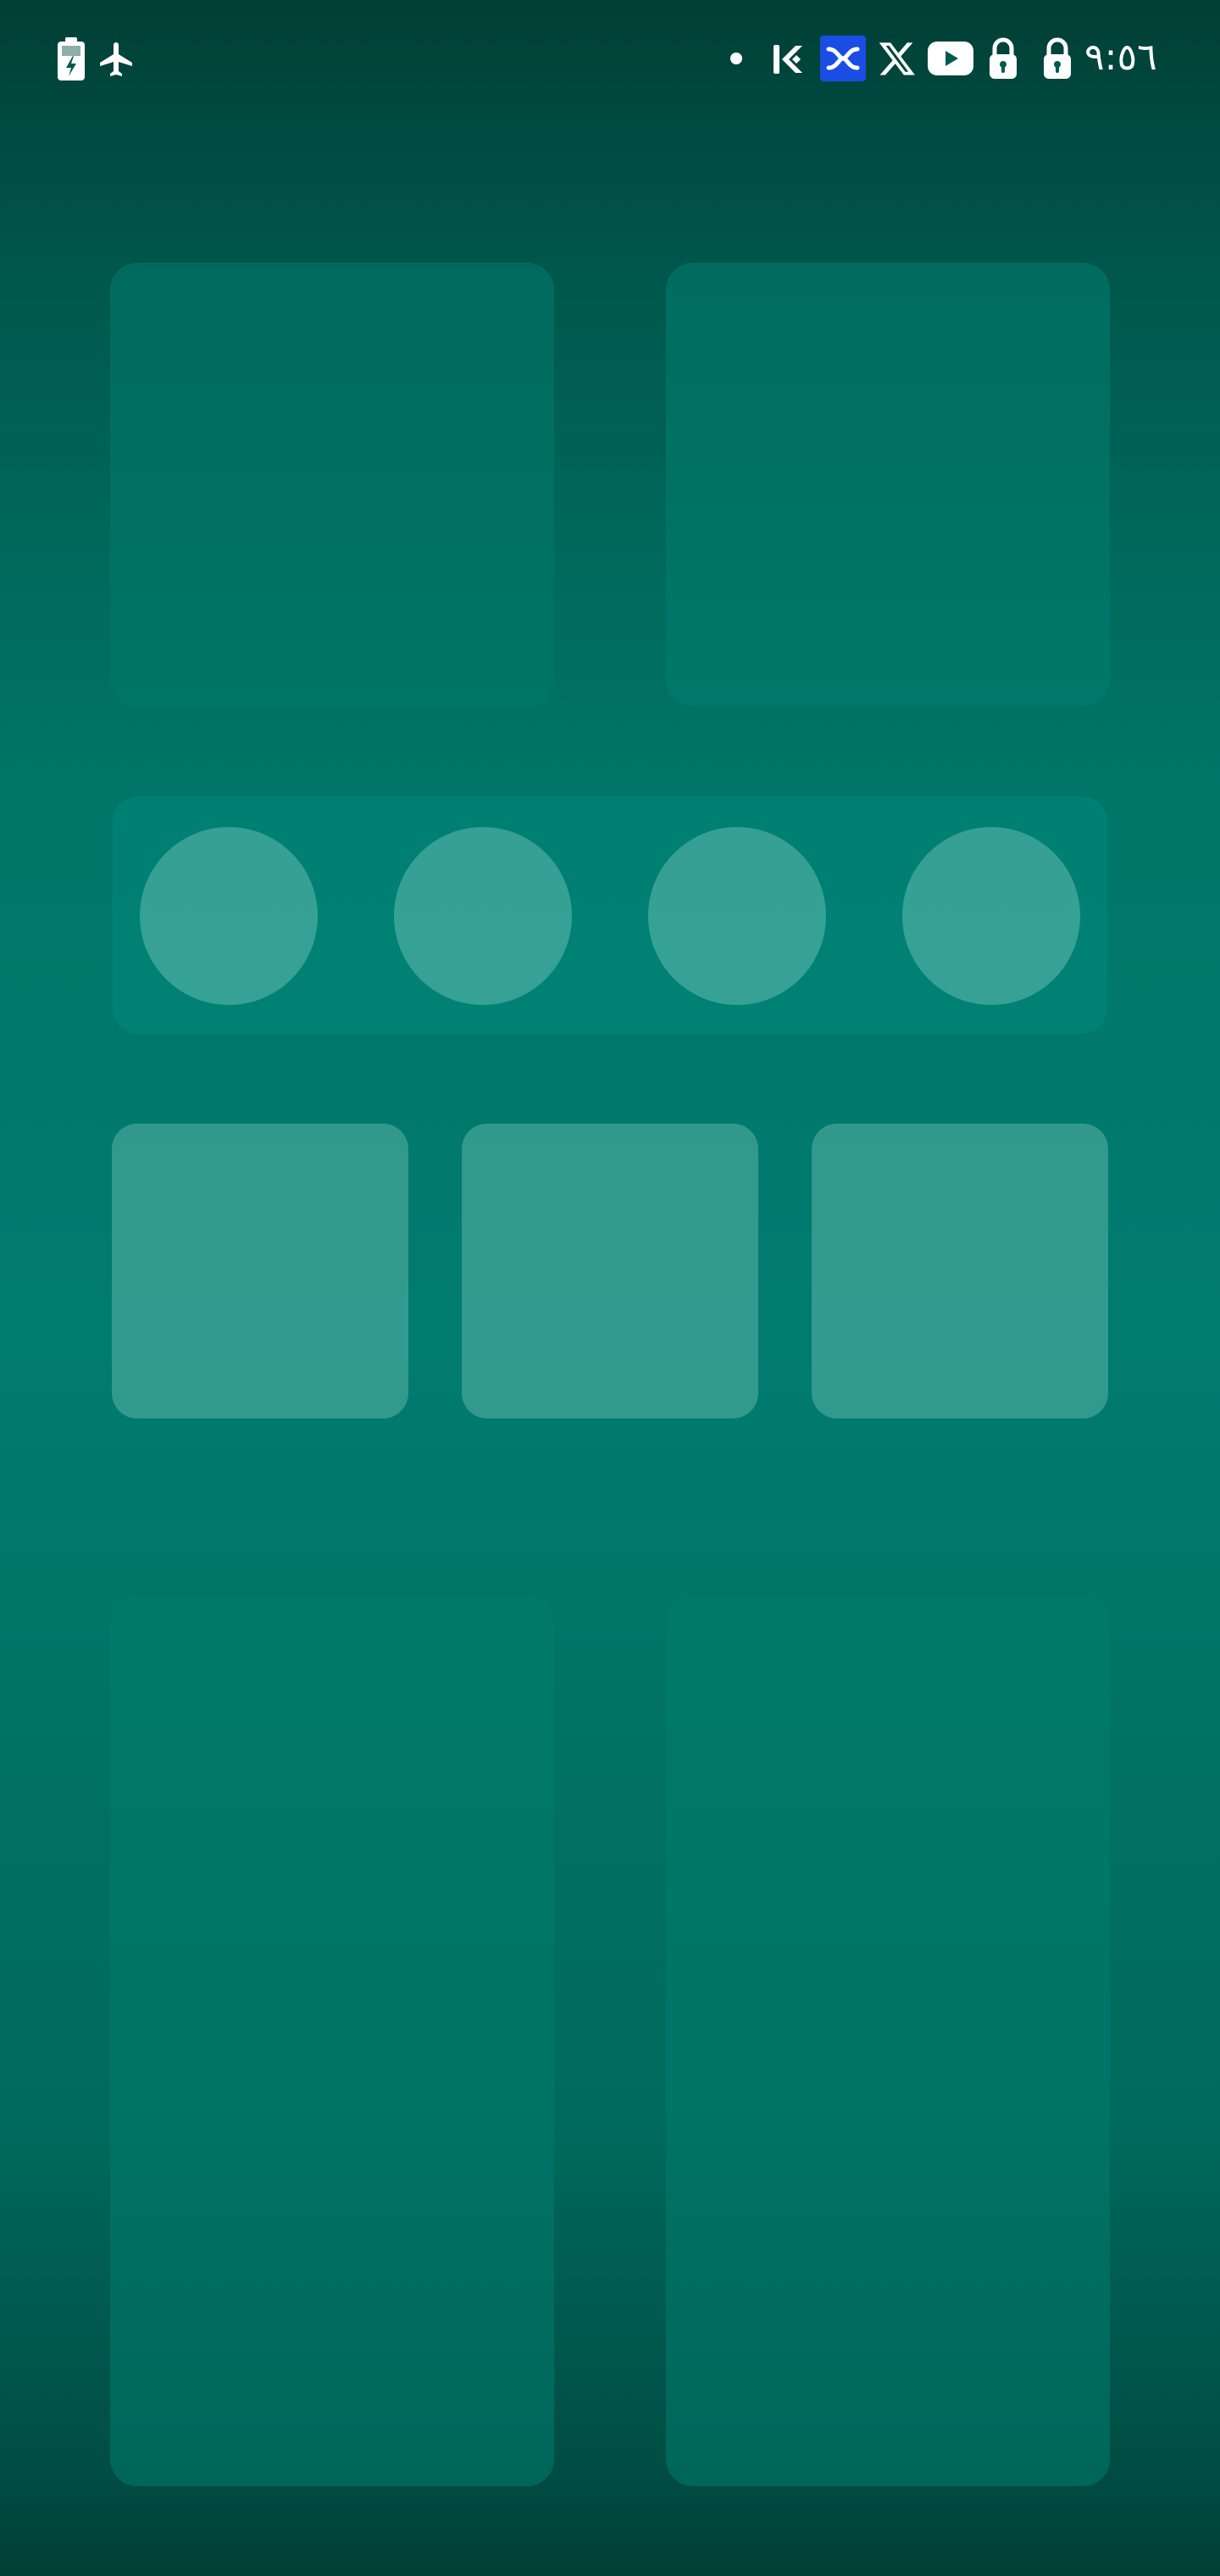  What do you see at coordinates (950, 58) in the screenshot?
I see `youtube-app-icon` at bounding box center [950, 58].